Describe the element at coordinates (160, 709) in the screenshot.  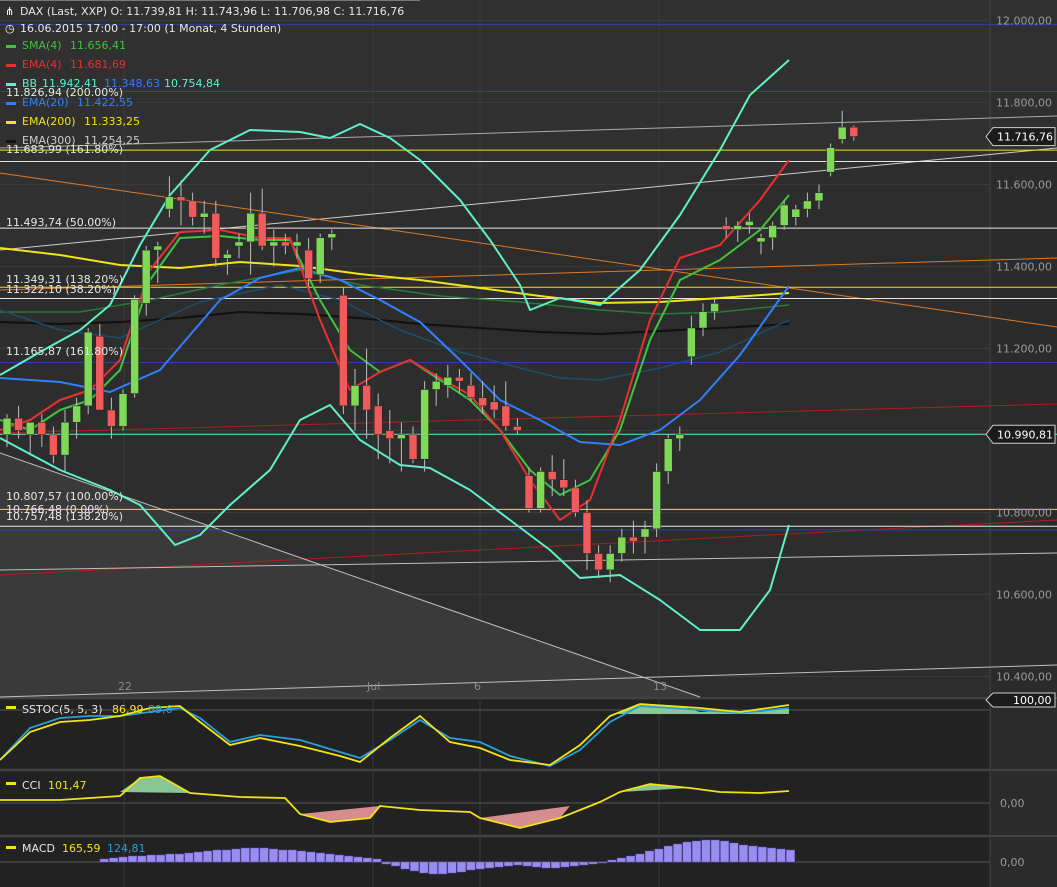
I see `sstoc-value2: 89,6` at that location.